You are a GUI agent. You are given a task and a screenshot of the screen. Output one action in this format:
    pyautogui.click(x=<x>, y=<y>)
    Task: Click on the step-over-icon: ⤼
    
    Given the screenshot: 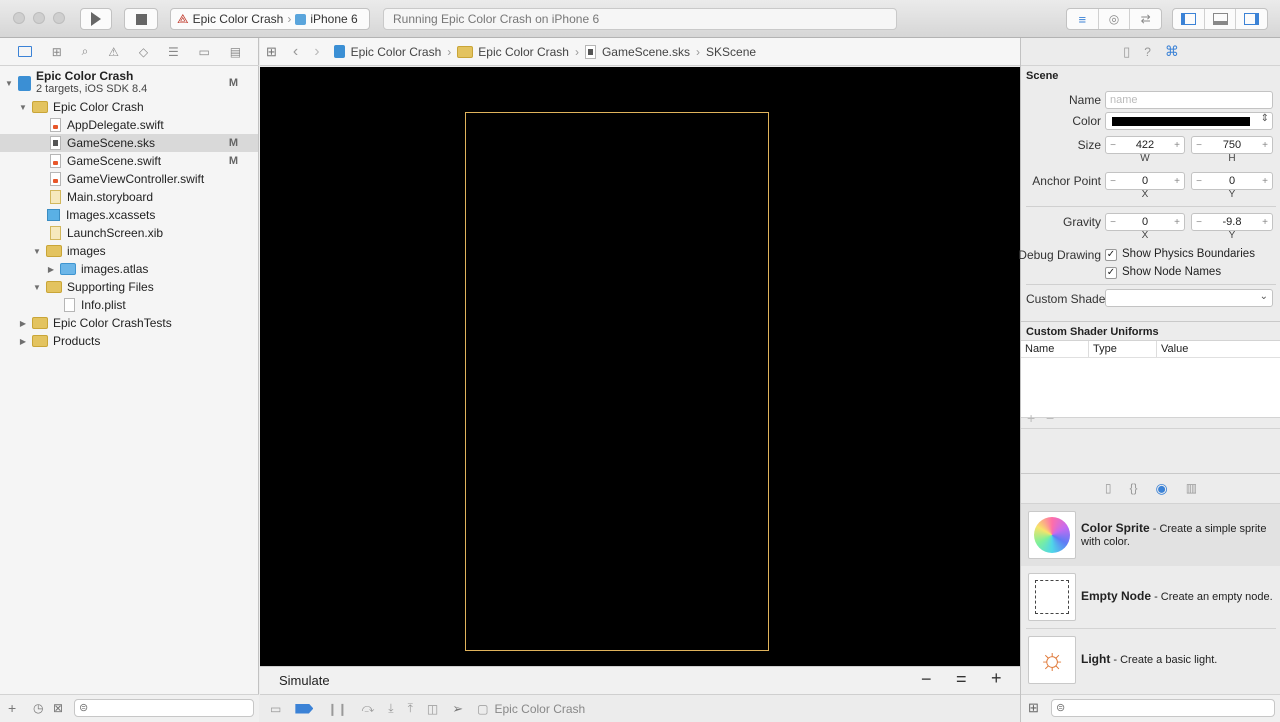 What is the action you would take?
    pyautogui.click(x=367, y=708)
    